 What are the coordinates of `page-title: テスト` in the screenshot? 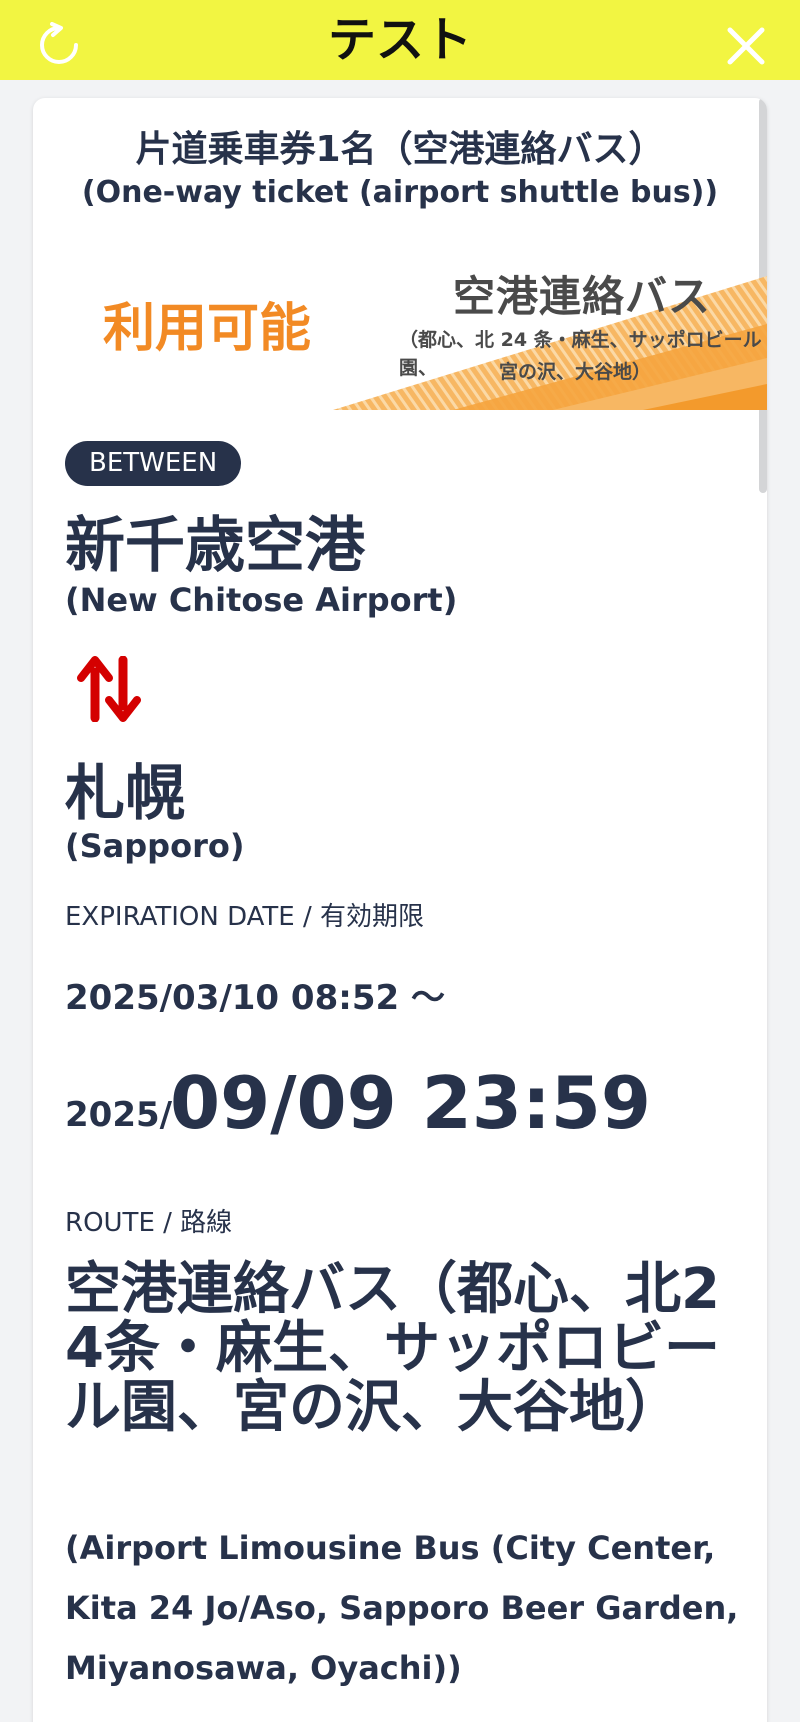 It's located at (399, 40).